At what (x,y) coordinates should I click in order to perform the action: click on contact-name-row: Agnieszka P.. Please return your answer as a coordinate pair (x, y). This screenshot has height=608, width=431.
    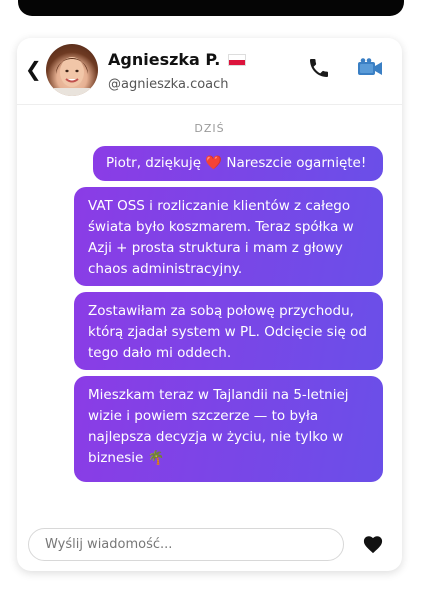
    Looking at the image, I should click on (177, 59).